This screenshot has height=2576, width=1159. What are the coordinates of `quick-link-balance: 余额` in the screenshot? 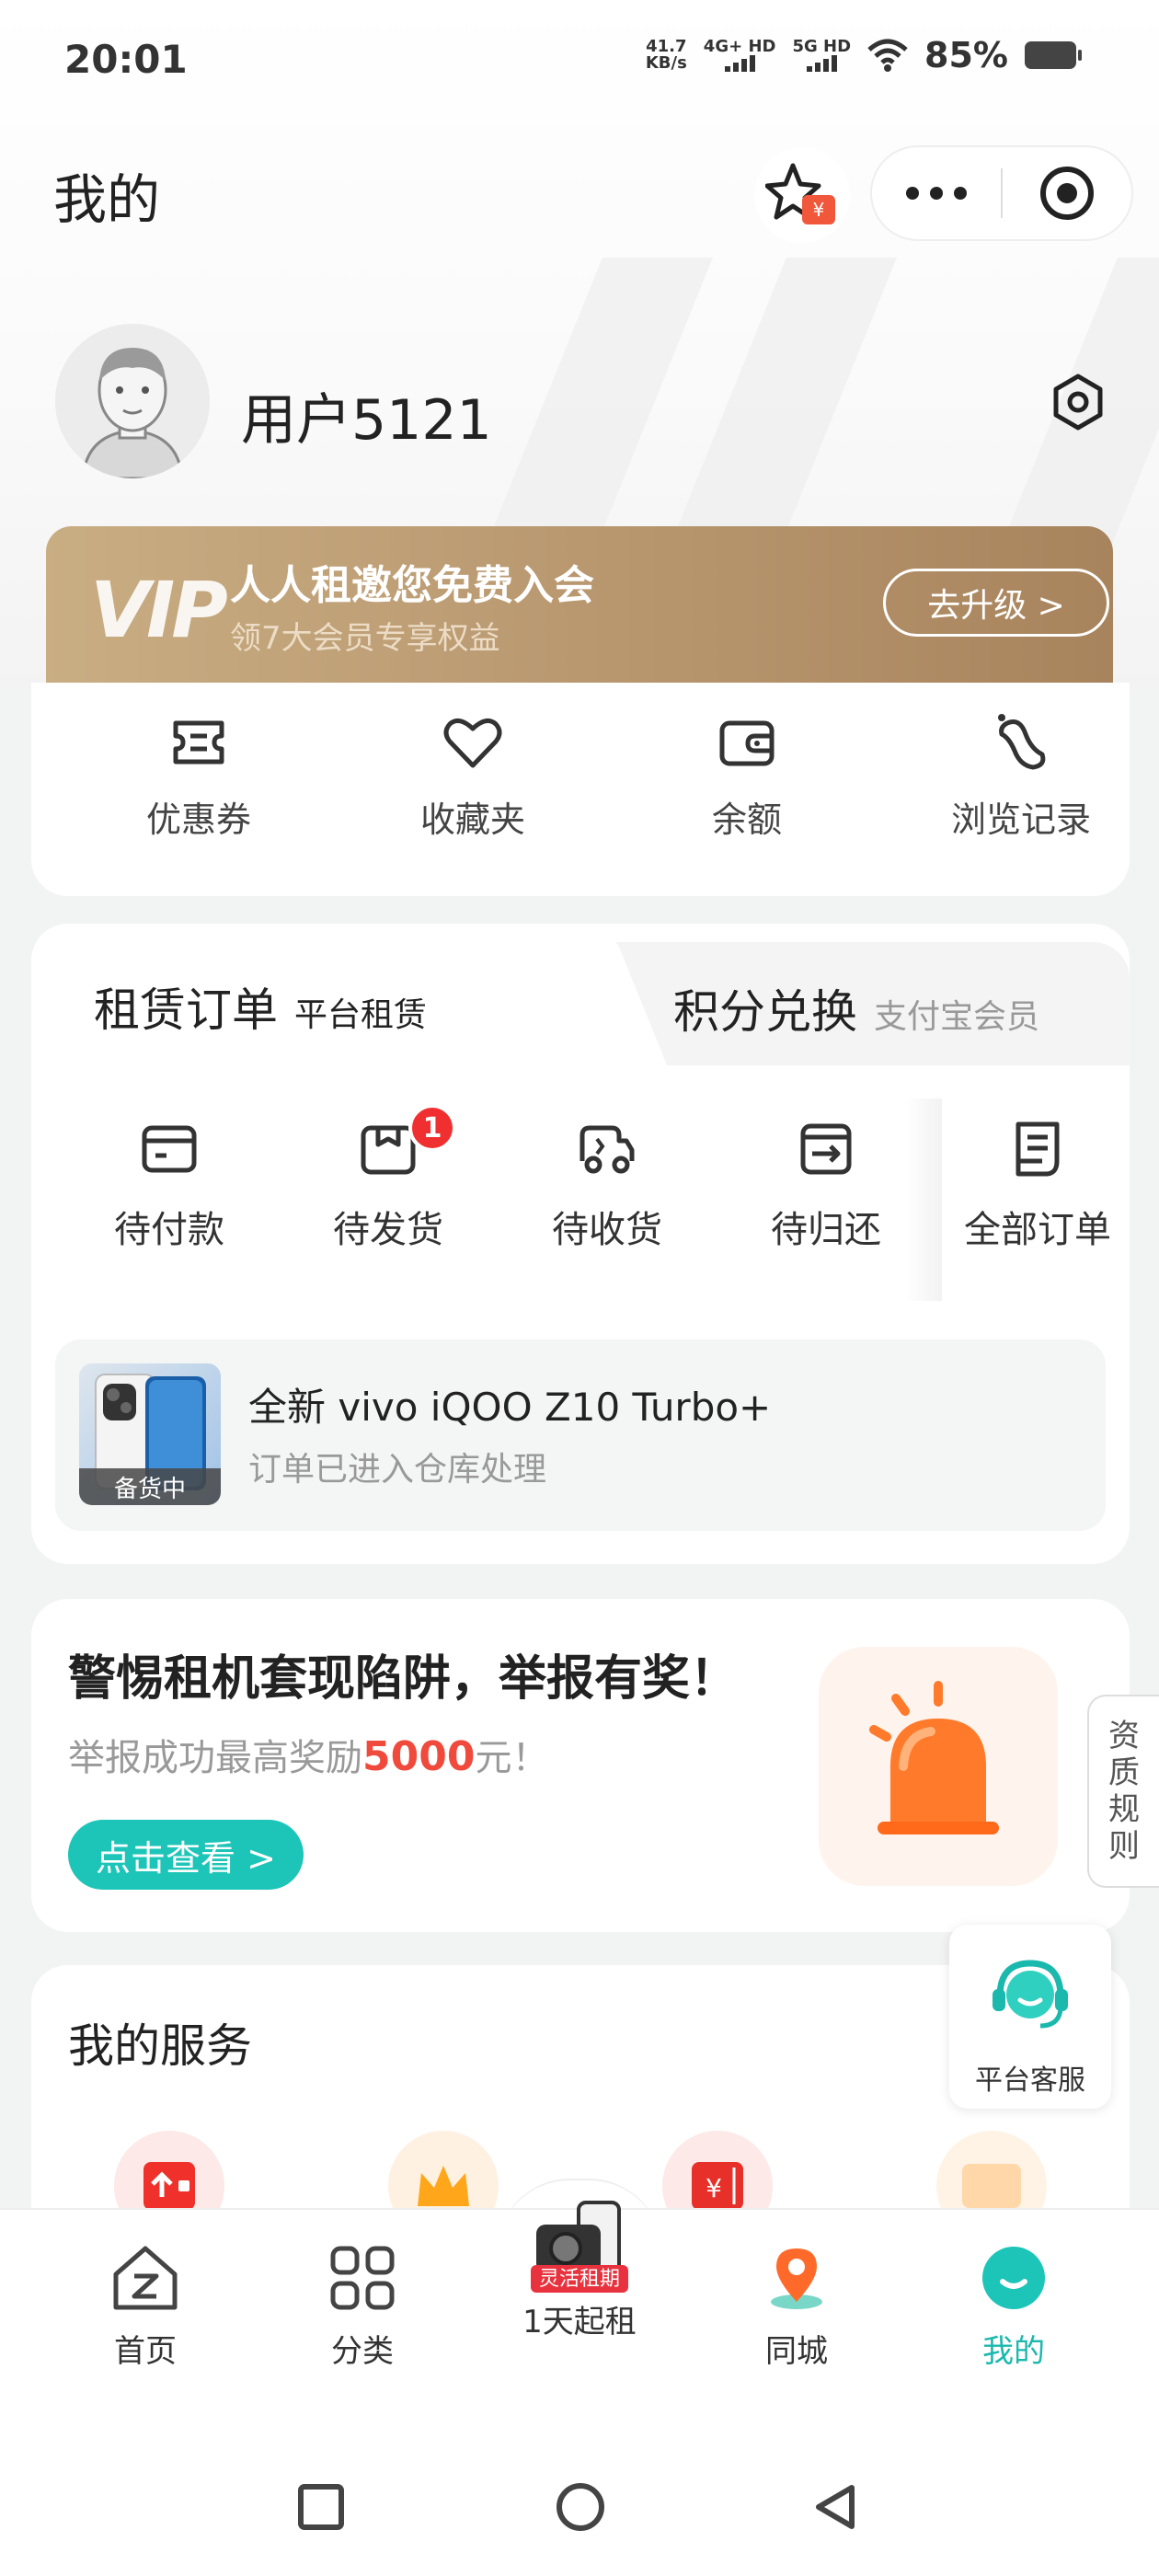 It's located at (747, 776).